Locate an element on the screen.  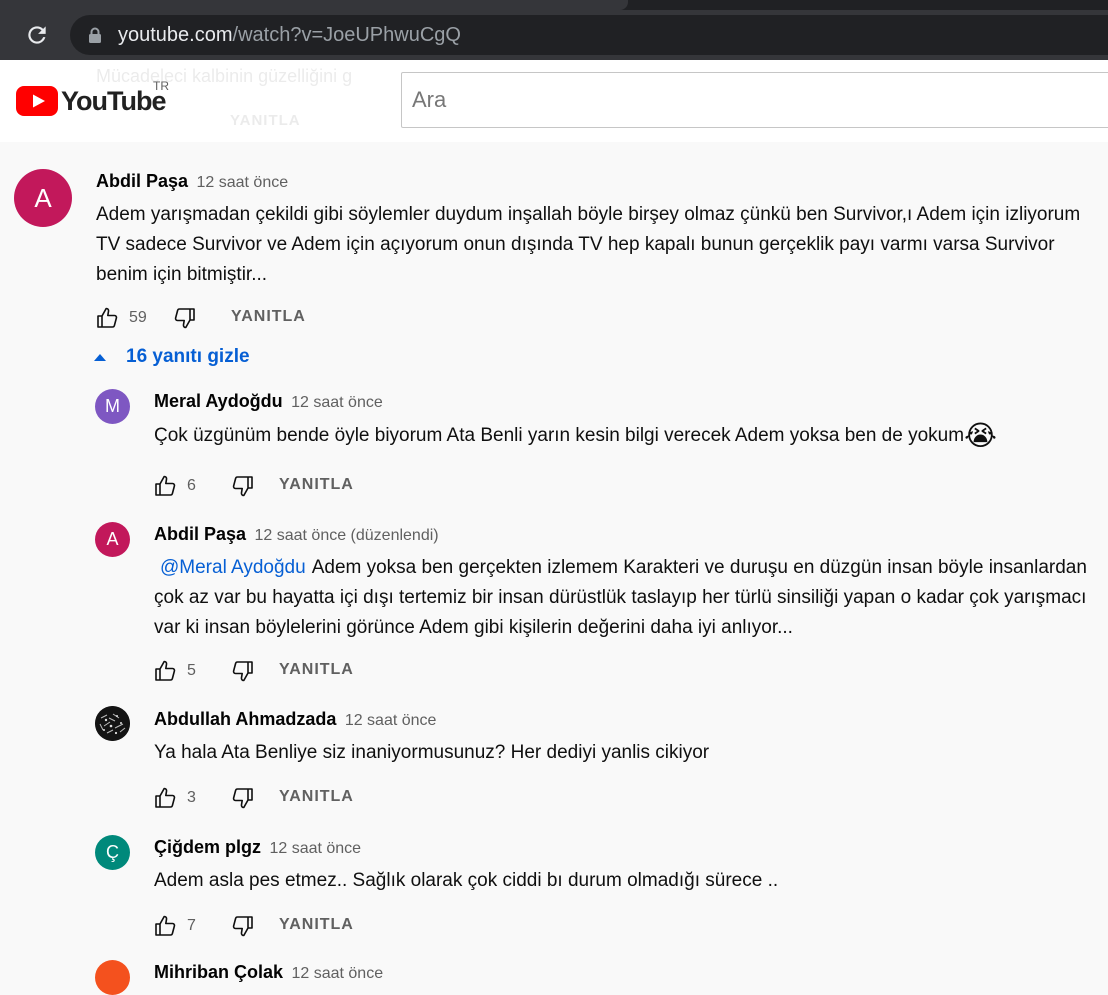
comment-time: 12 saat önce is located at coordinates (242, 182).